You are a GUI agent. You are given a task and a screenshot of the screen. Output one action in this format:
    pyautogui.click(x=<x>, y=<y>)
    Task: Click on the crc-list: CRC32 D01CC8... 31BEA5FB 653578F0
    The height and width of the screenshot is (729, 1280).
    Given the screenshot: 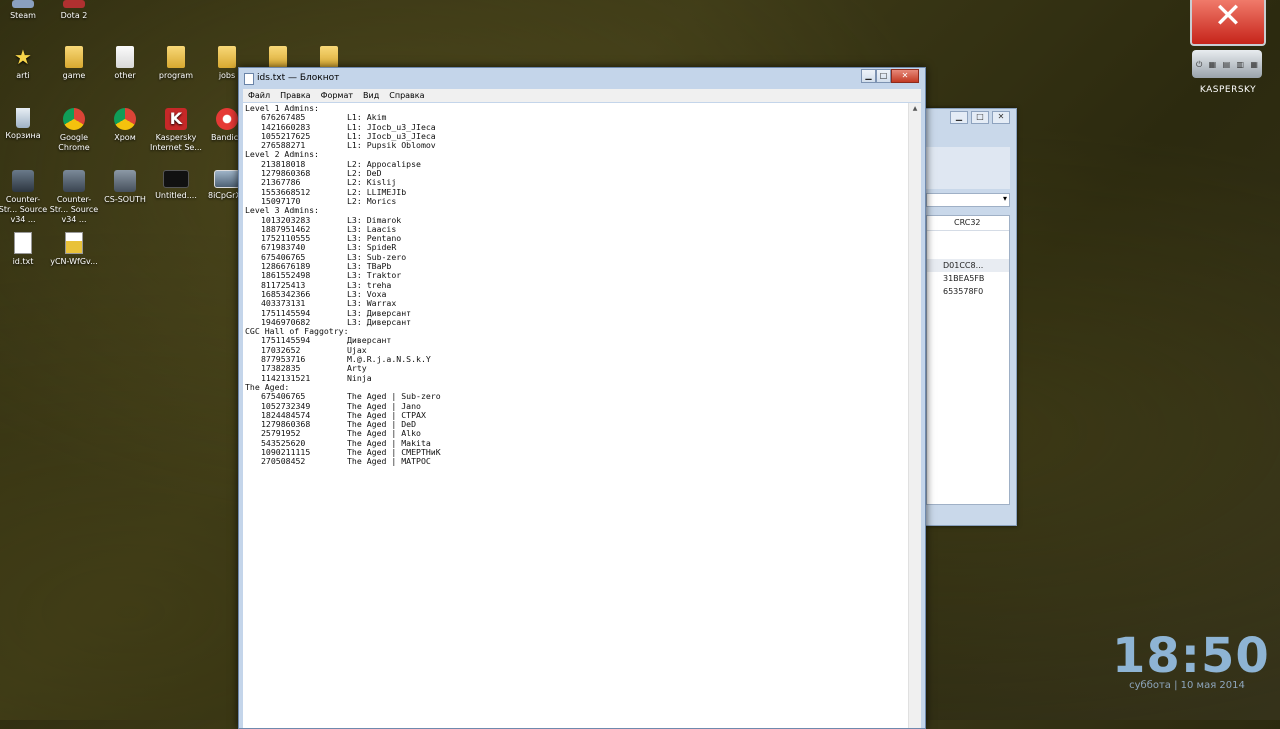 What is the action you would take?
    pyautogui.click(x=968, y=360)
    